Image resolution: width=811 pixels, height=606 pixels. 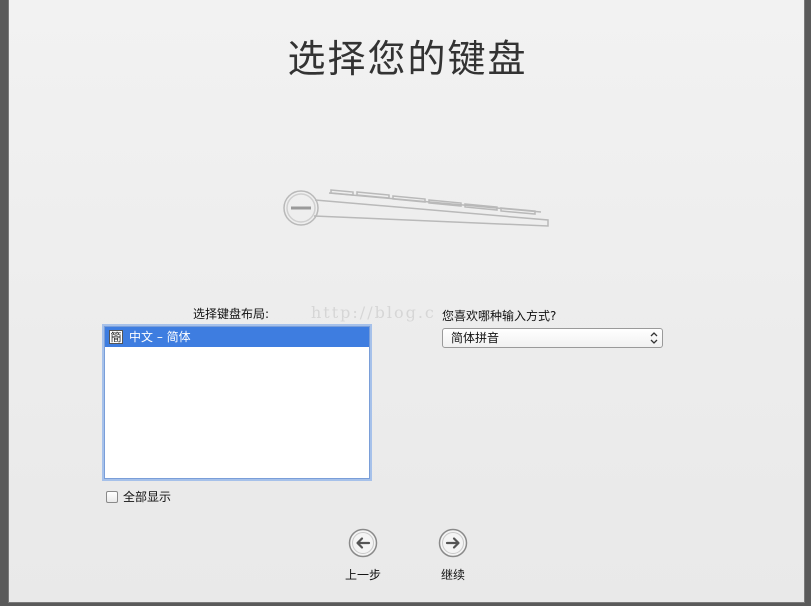 What do you see at coordinates (112, 496) in the screenshot?
I see `show-all-checkbox` at bounding box center [112, 496].